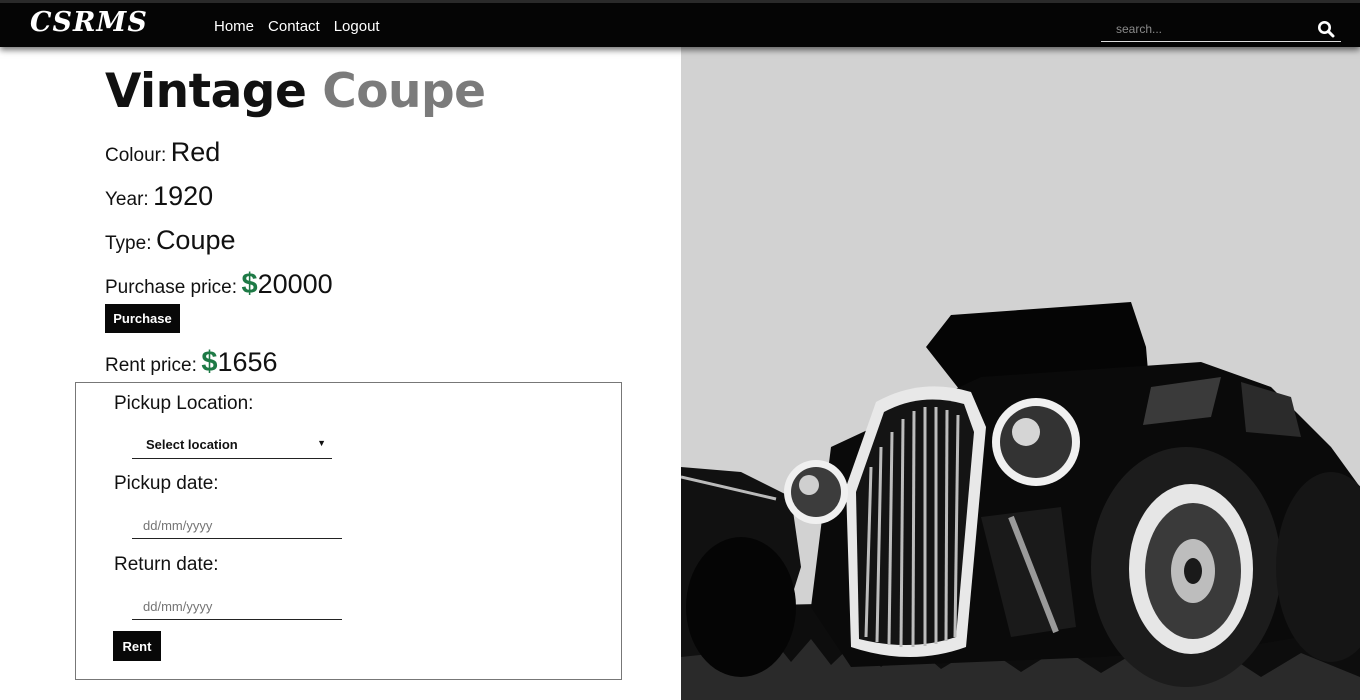 The height and width of the screenshot is (700, 1360). I want to click on pickup-date-field, so click(237, 525).